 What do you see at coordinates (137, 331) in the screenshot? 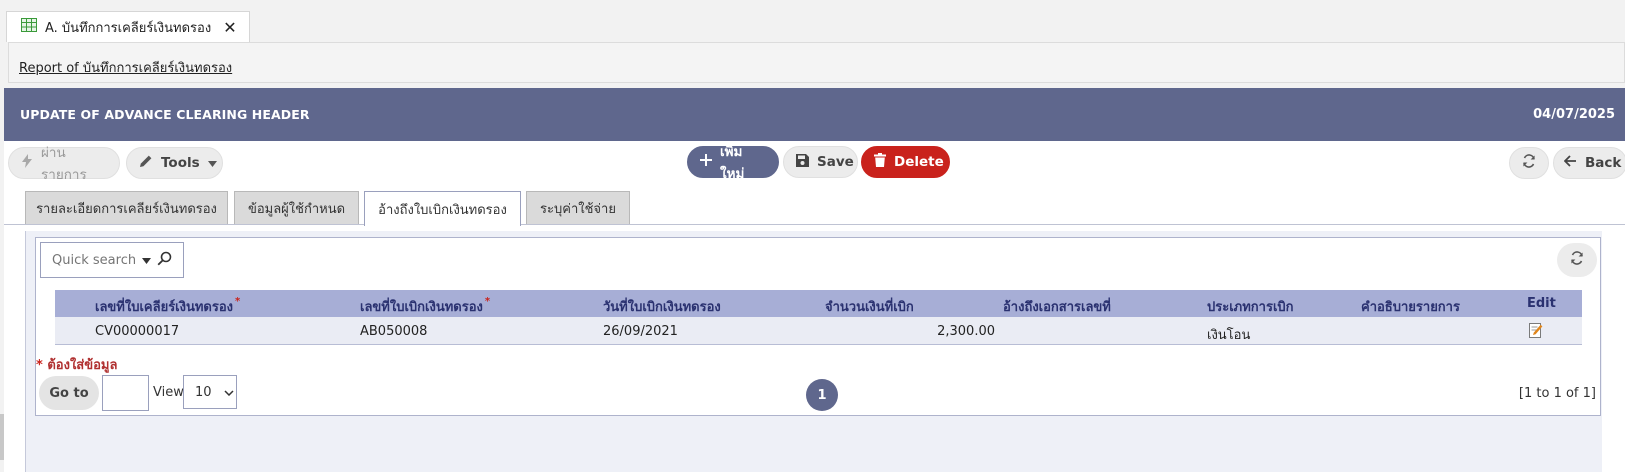
I see `table-cell: CV00000017` at bounding box center [137, 331].